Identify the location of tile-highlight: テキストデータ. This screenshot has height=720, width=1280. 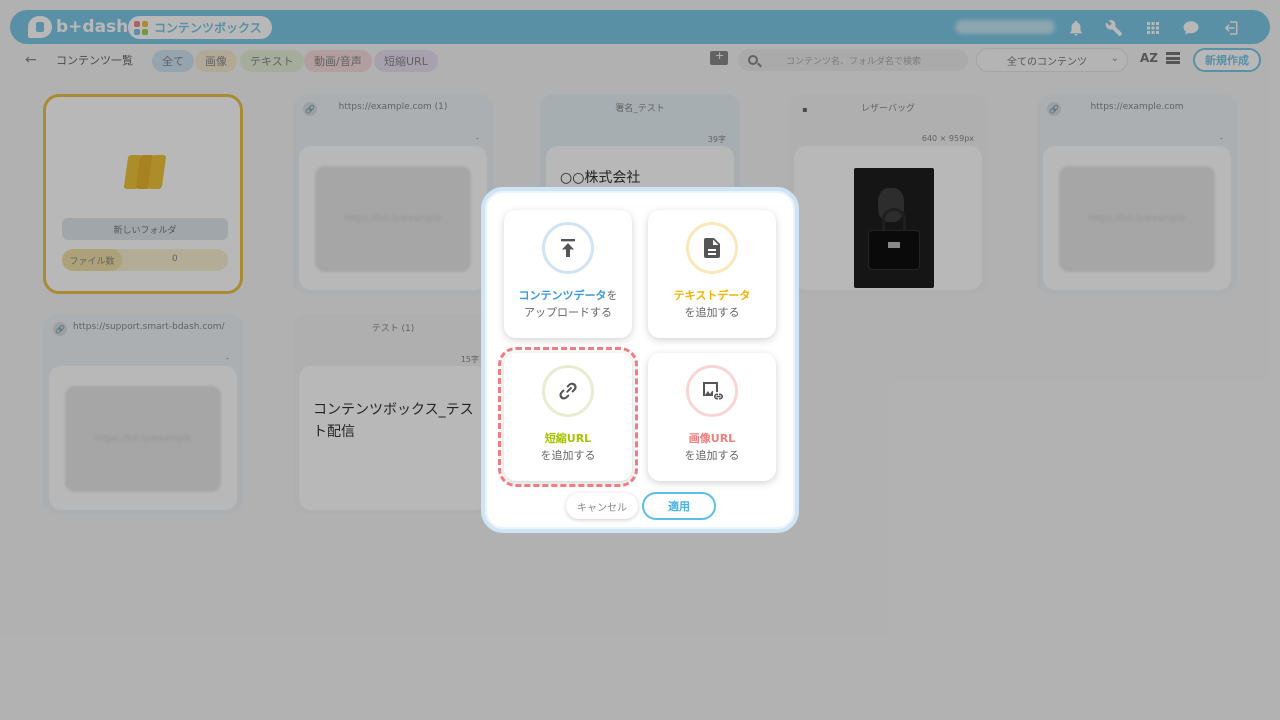
(712, 295).